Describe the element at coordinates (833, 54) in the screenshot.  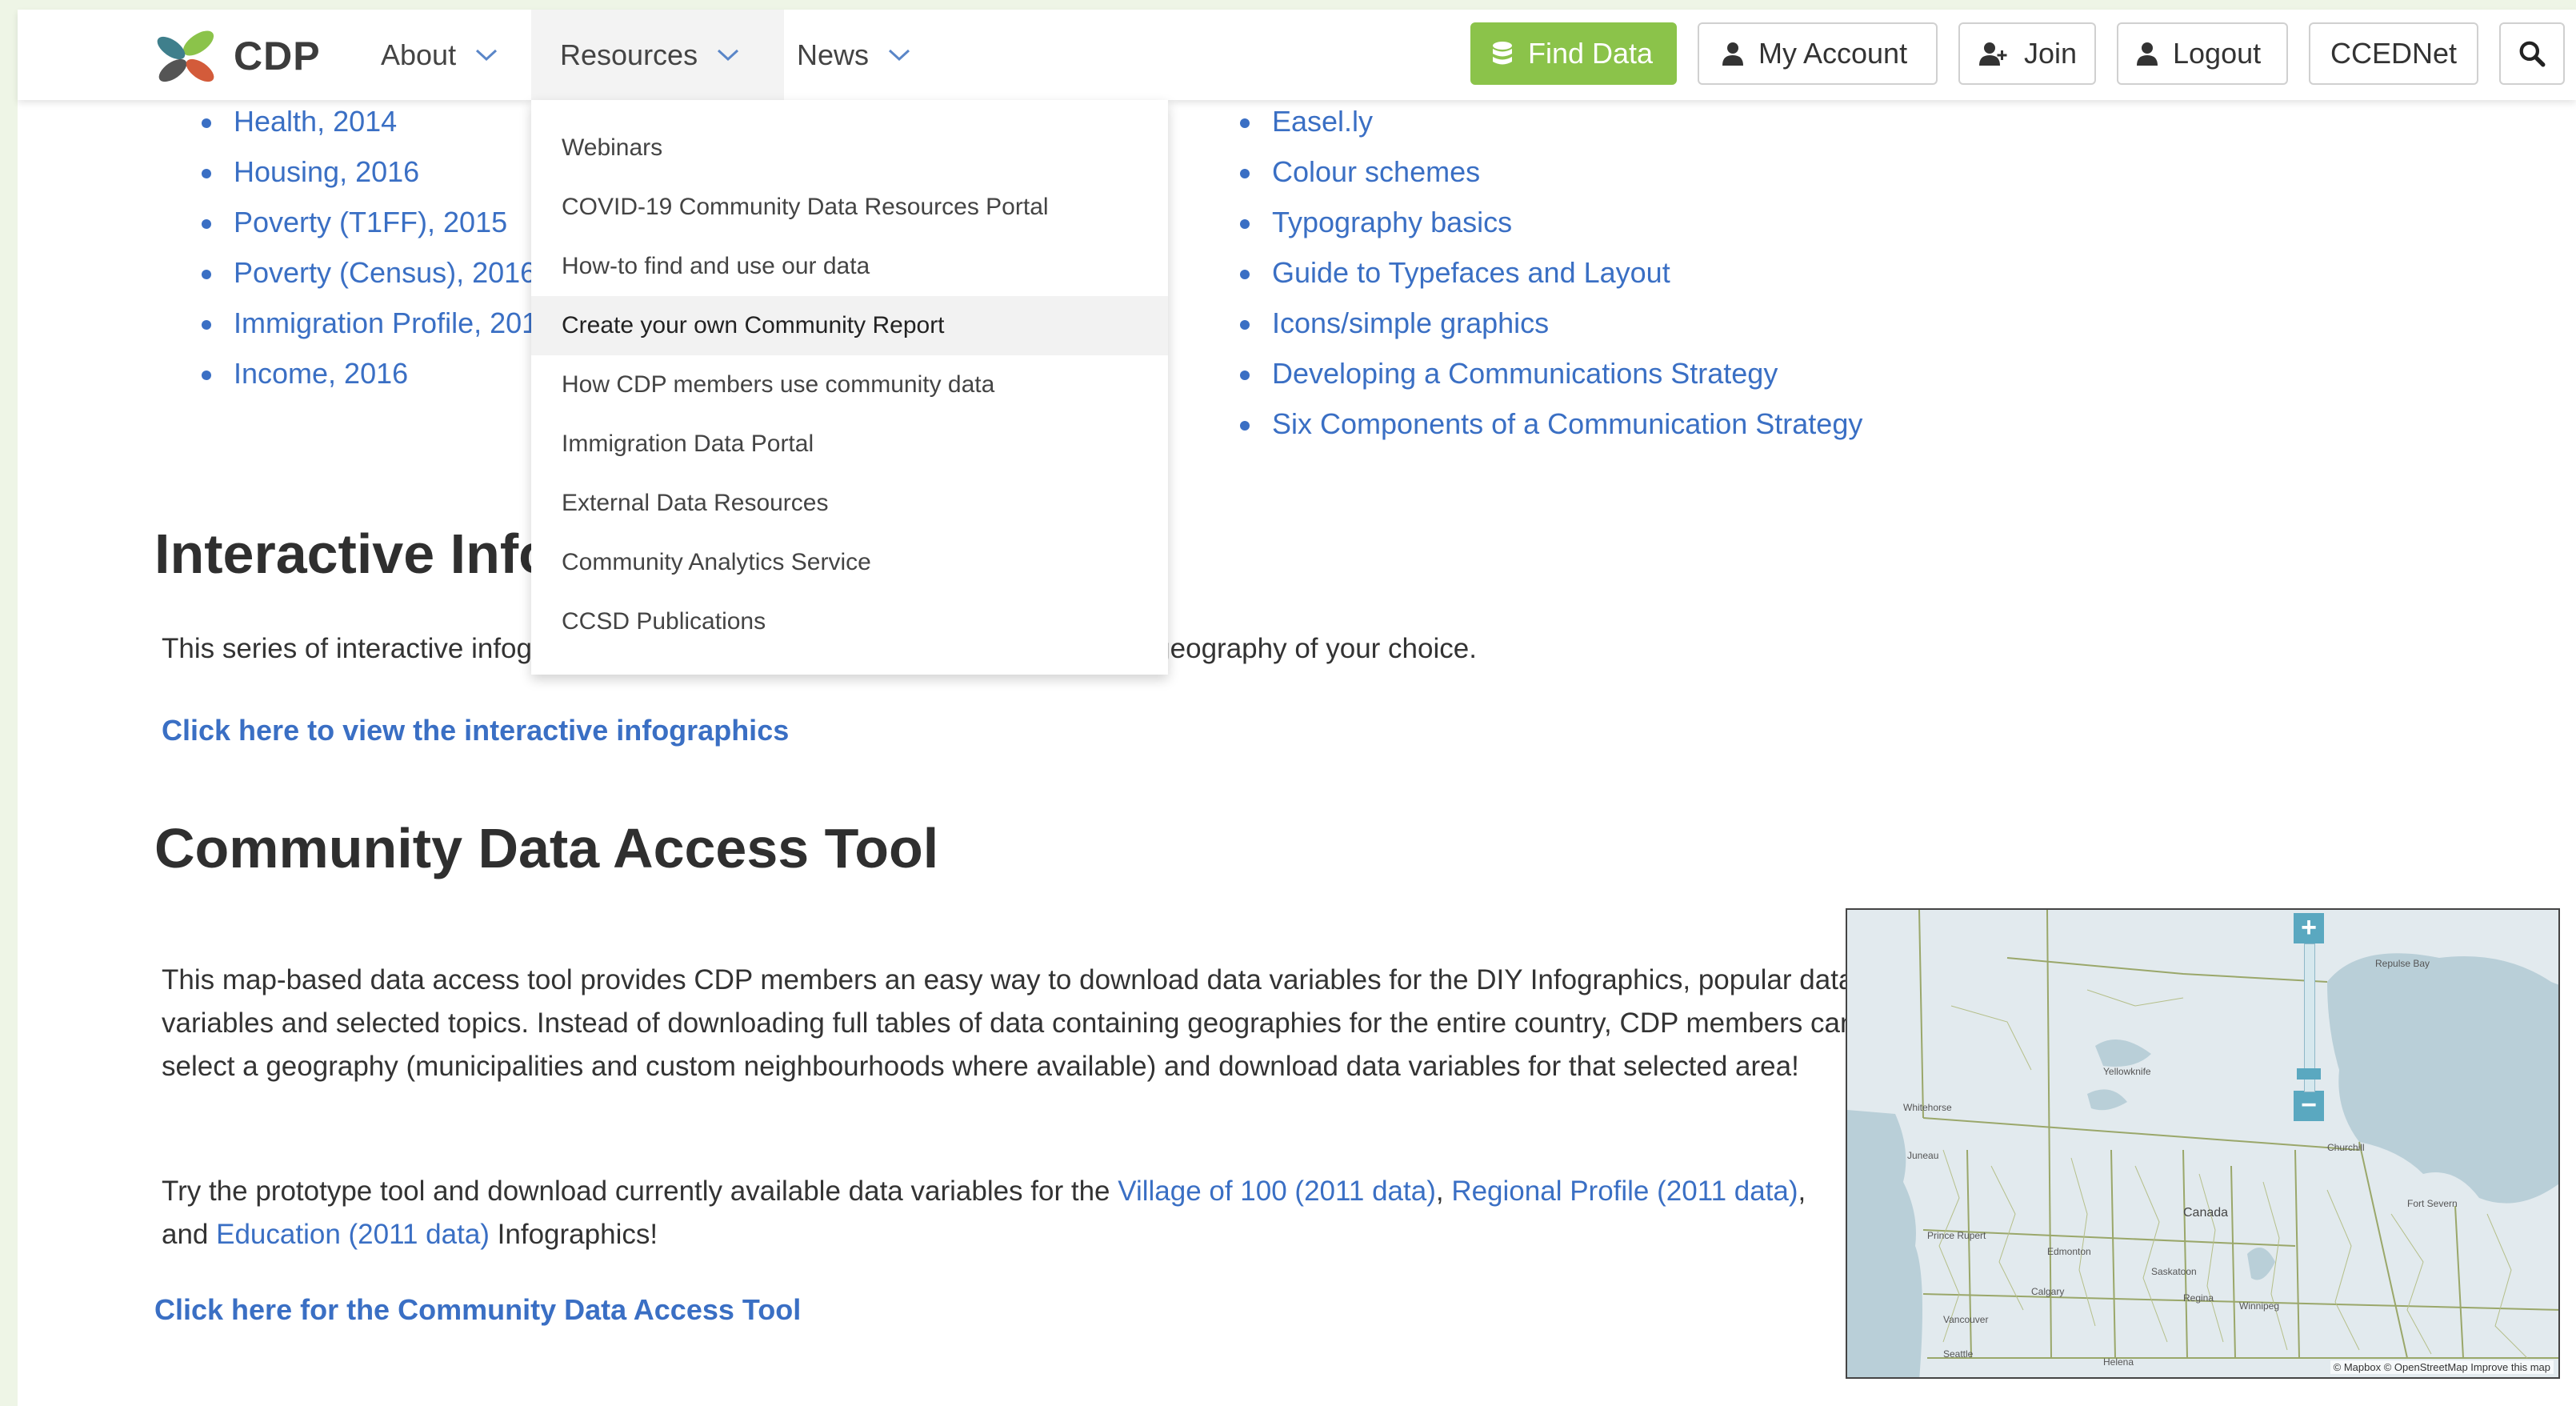
I see `nav-news-label: News` at that location.